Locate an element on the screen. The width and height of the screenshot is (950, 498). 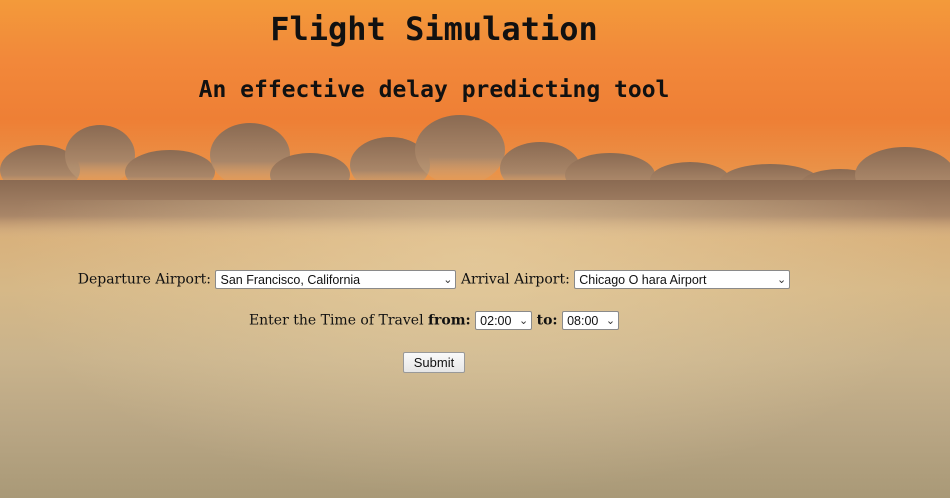
arrival-value: Chicago O hara Airport is located at coordinates (643, 280).